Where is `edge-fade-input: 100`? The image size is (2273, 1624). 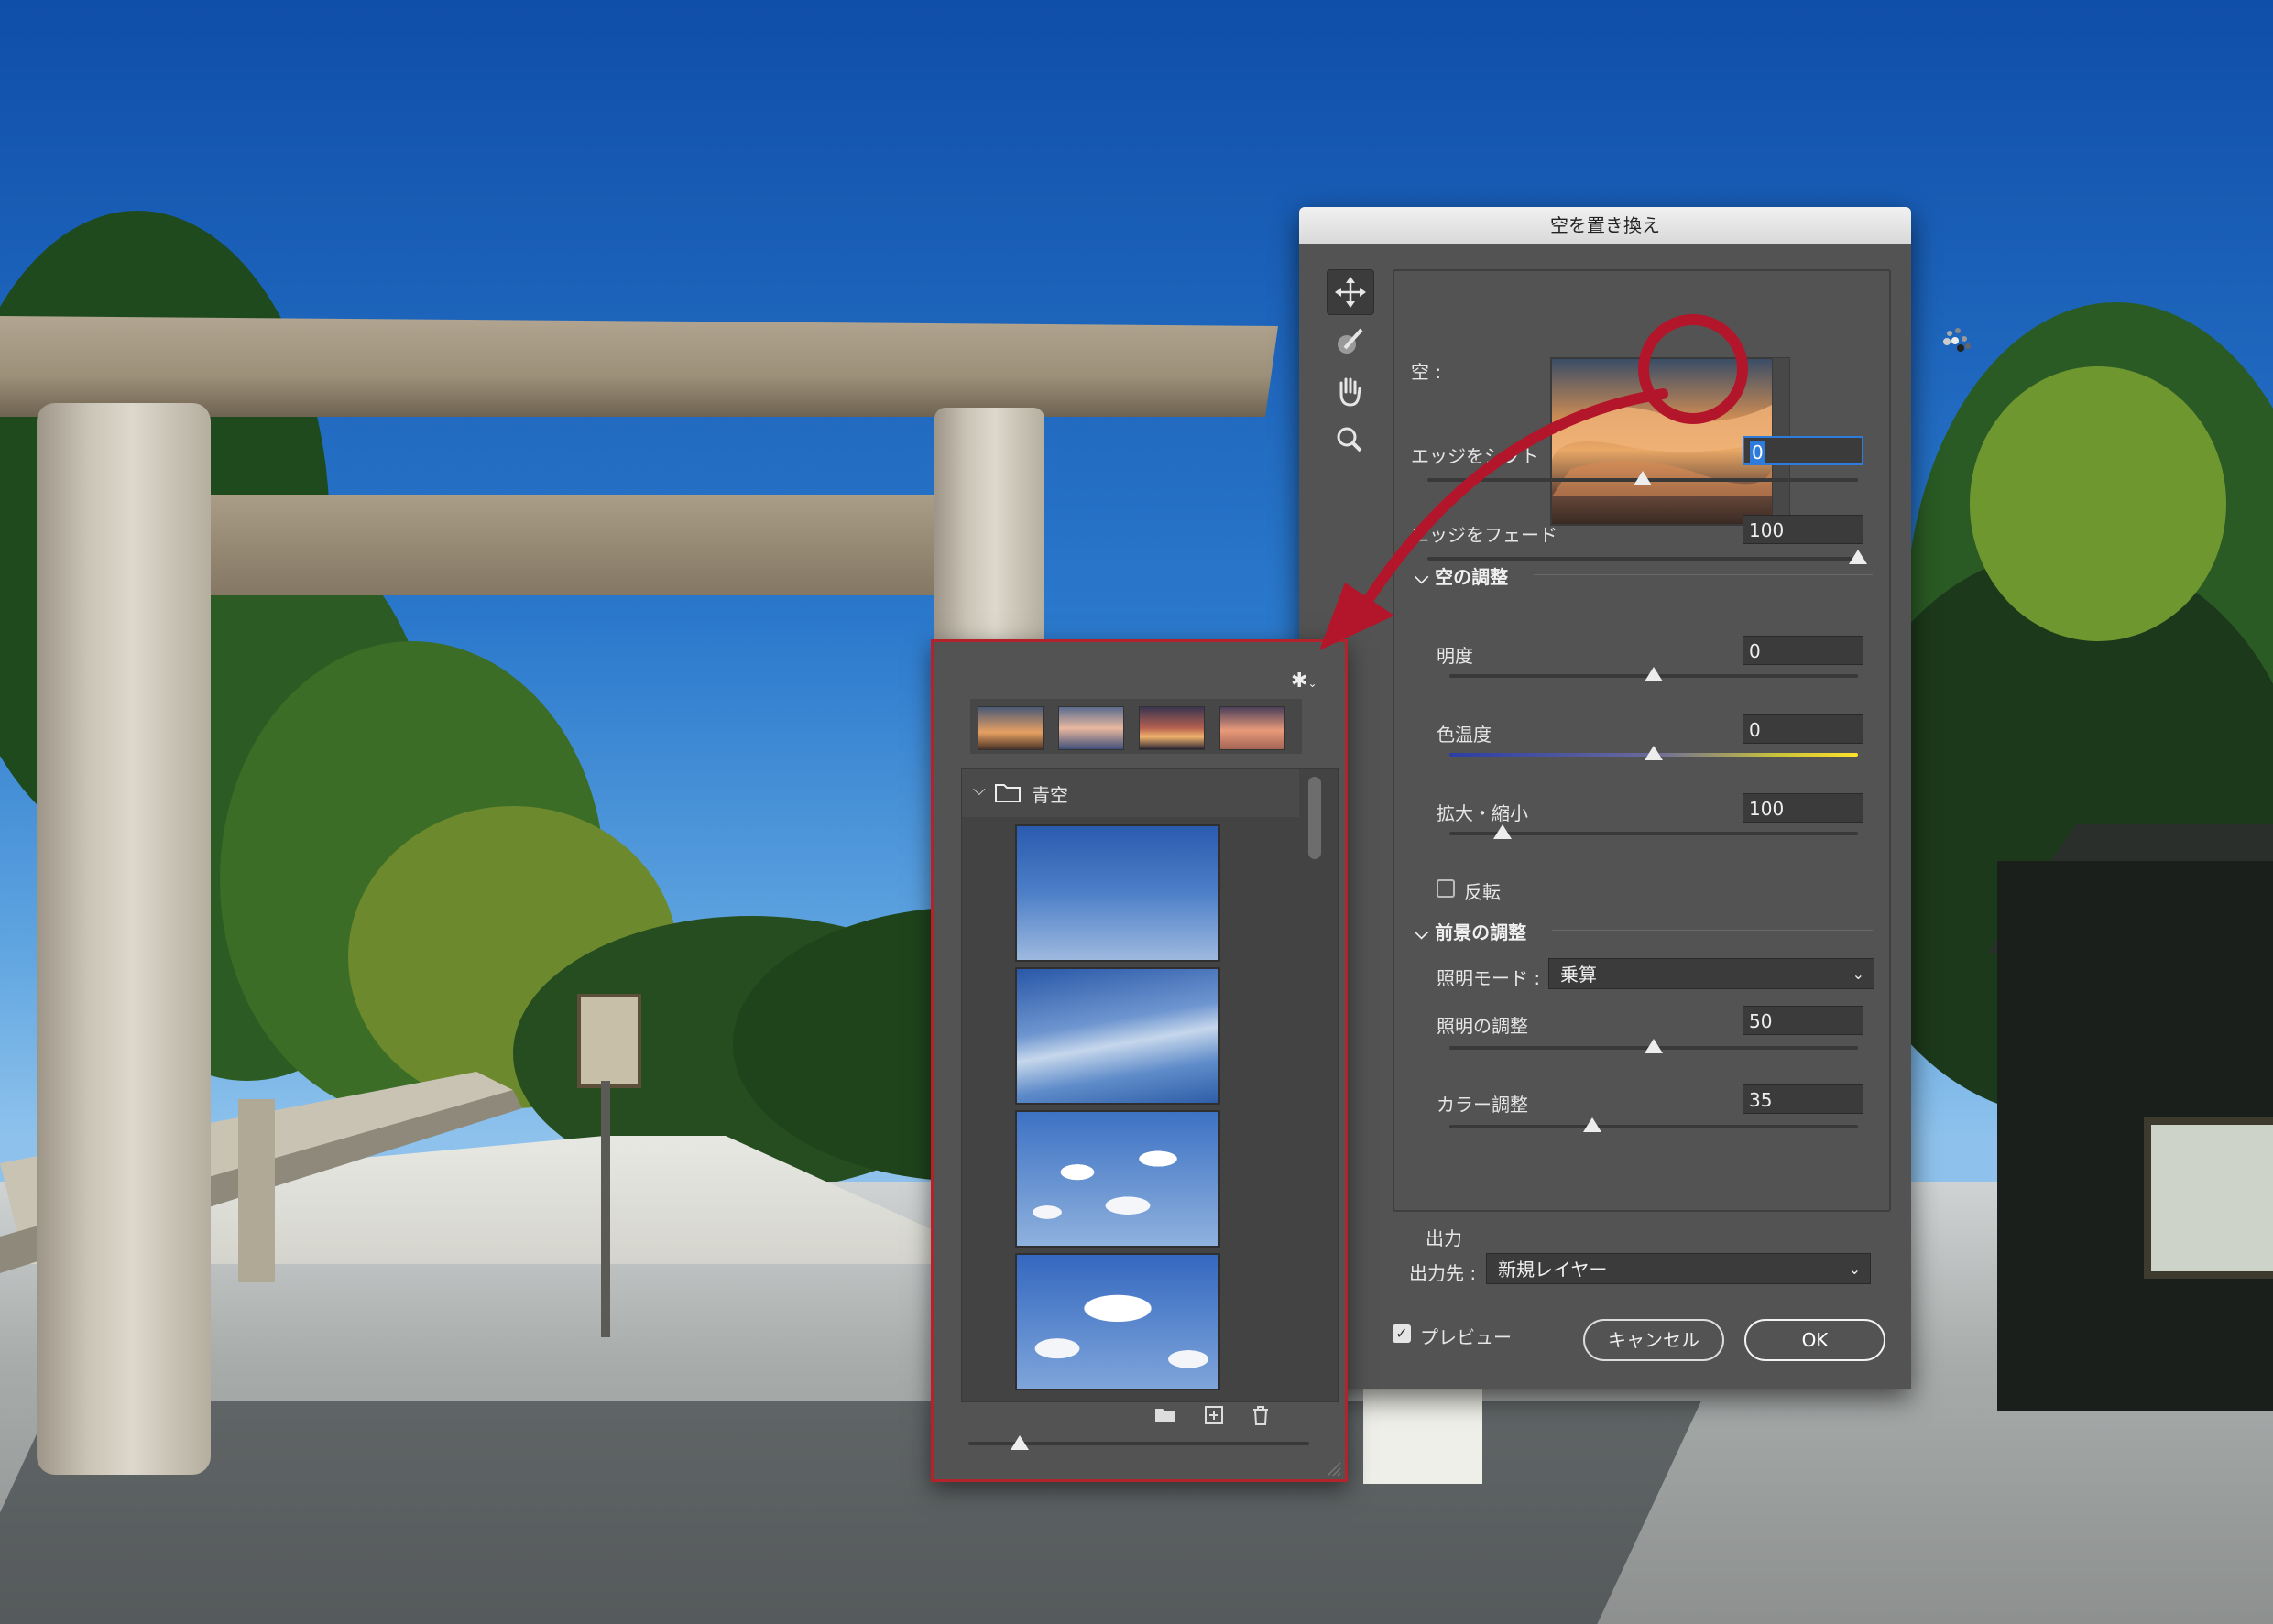 edge-fade-input: 100 is located at coordinates (1803, 529).